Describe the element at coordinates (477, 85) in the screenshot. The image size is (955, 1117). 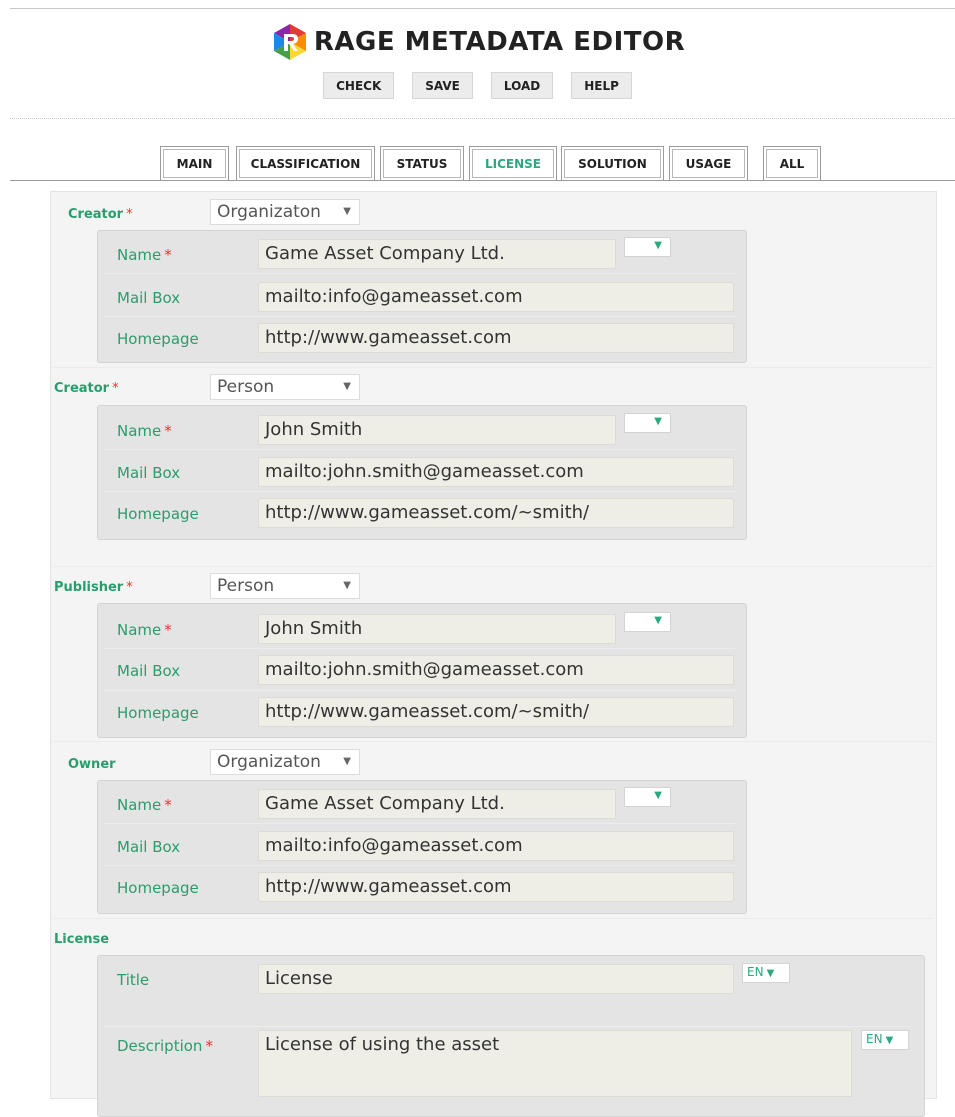
I see `toolbar: CHECK SAVE LOAD HELP` at that location.